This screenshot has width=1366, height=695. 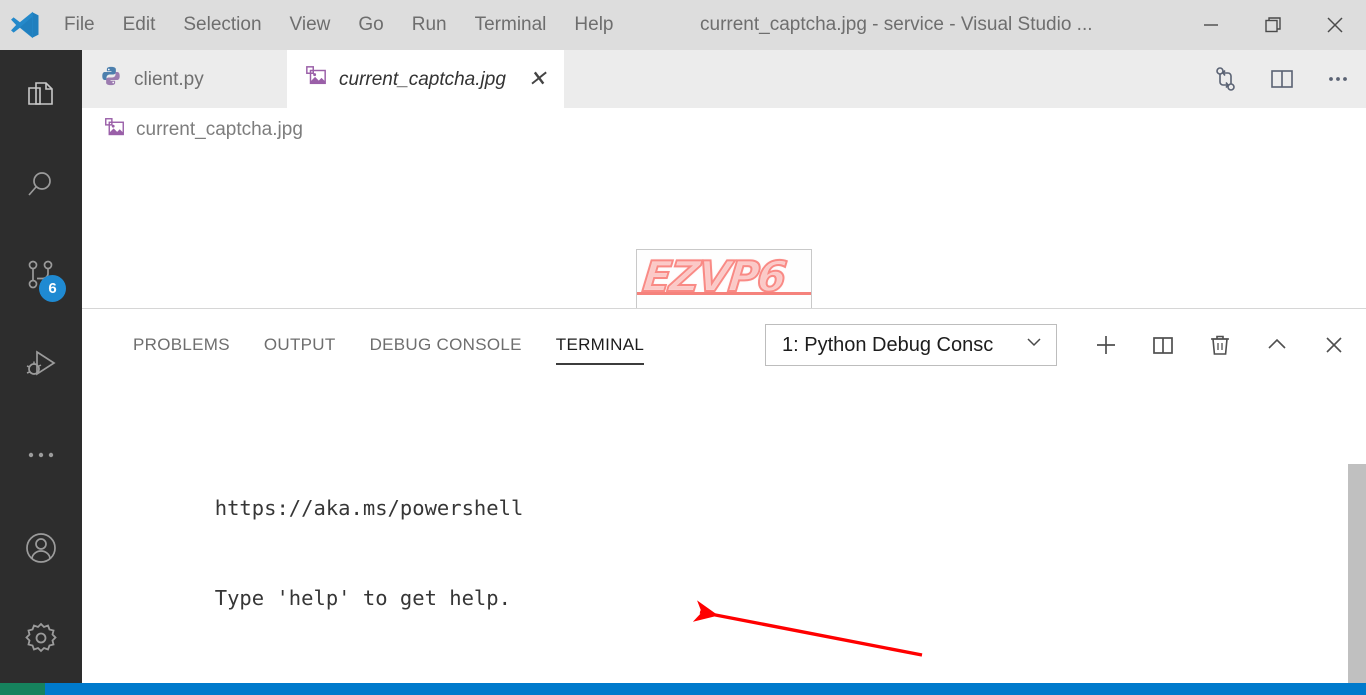 I want to click on chevron-down-icon, so click(x=1034, y=345).